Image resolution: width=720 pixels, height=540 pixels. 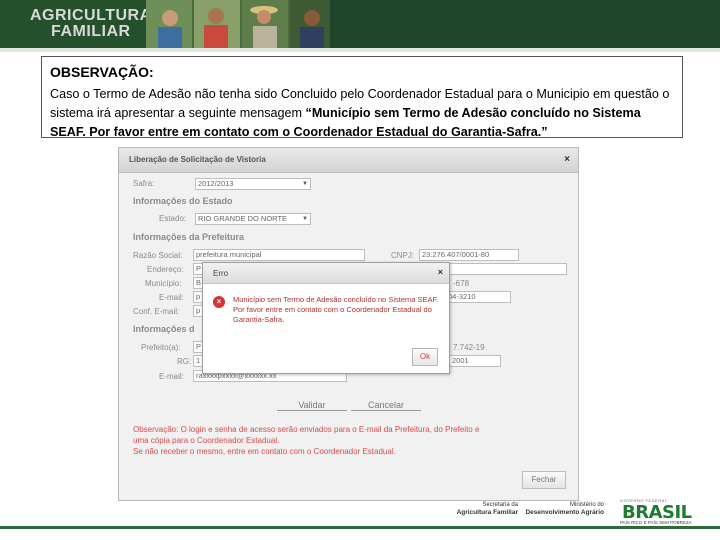 What do you see at coordinates (184, 361) in the screenshot?
I see `rg-label: RG:` at bounding box center [184, 361].